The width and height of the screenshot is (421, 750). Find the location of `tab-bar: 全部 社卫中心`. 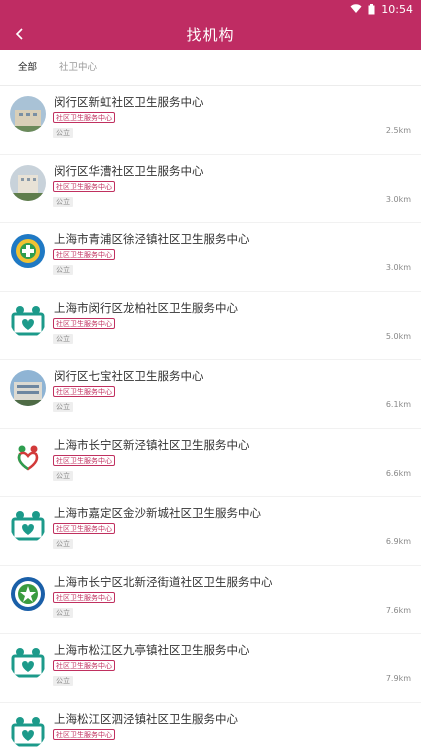

tab-bar: 全部 社卫中心 is located at coordinates (210, 68).